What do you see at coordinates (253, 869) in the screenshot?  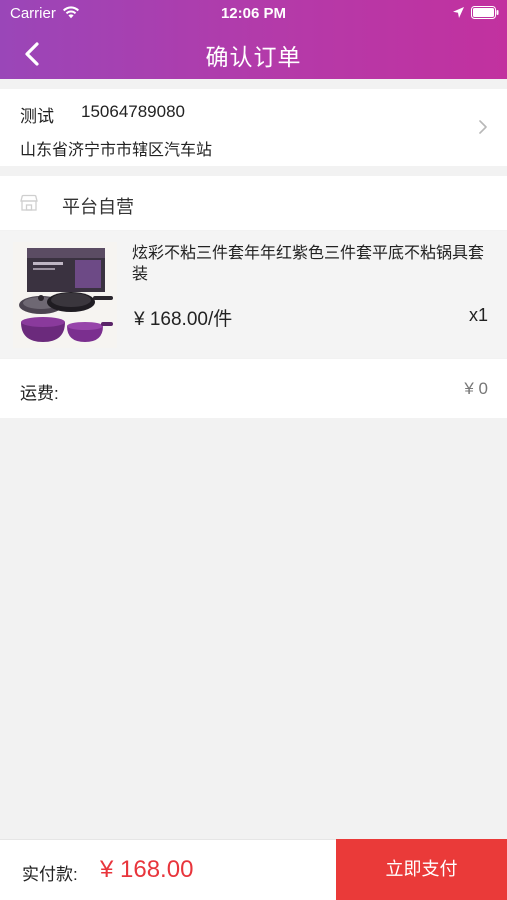 I see `checkout-bar: 实付款: ¥ 168.00 立即支付` at bounding box center [253, 869].